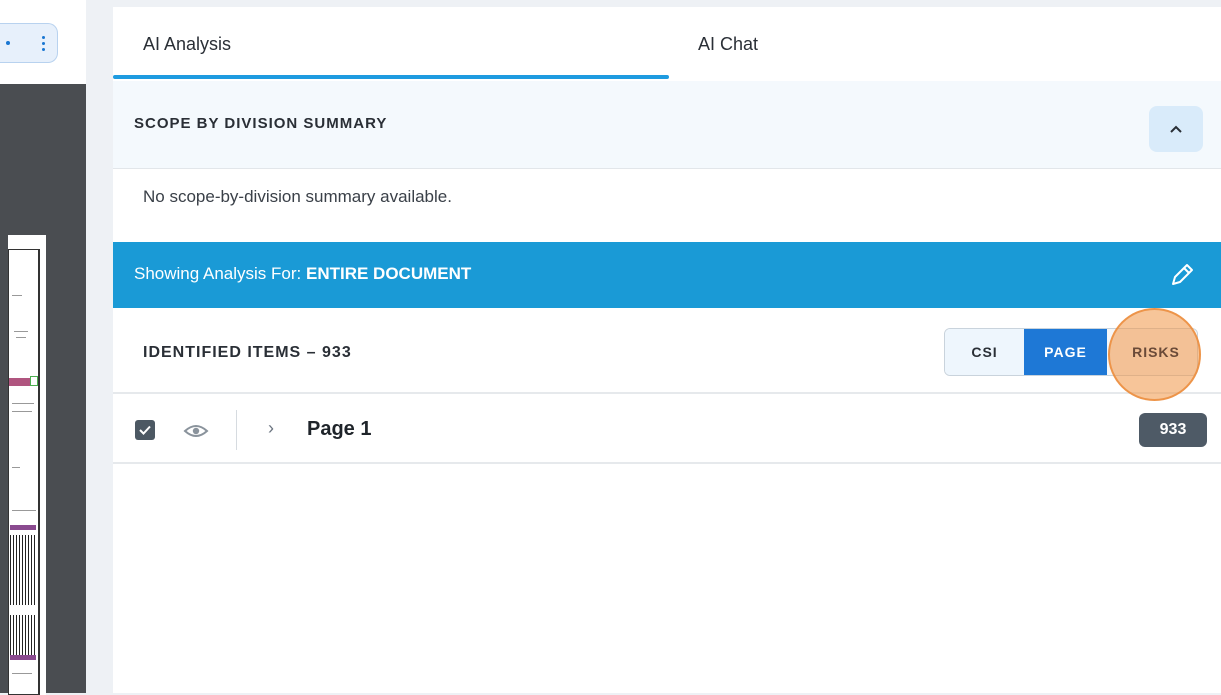  Describe the element at coordinates (297, 196) in the screenshot. I see `empty-summary-message: No scope-by-division summary available.` at that location.